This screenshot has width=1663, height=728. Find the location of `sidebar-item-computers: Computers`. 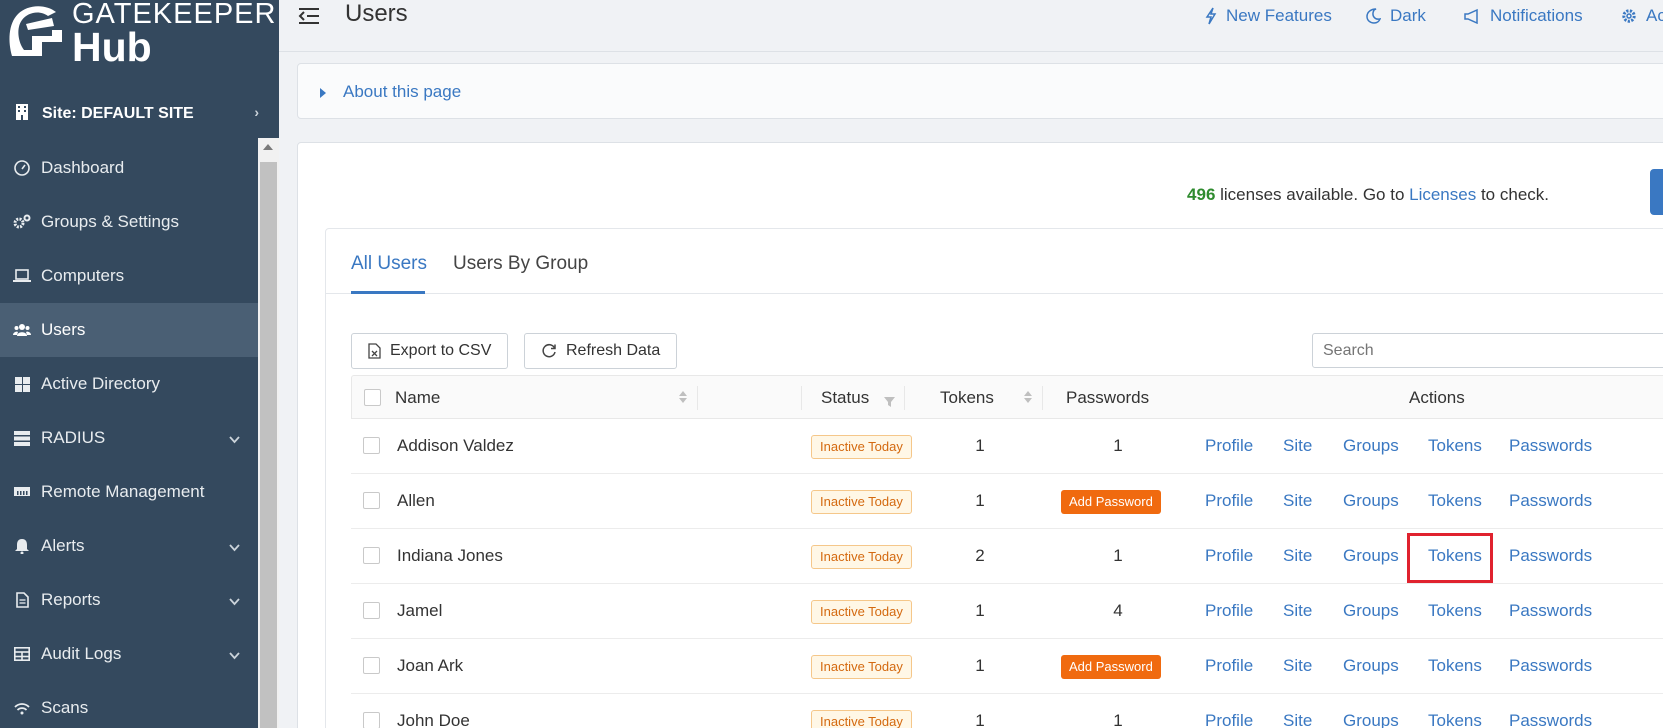

sidebar-item-computers: Computers is located at coordinates (129, 276).